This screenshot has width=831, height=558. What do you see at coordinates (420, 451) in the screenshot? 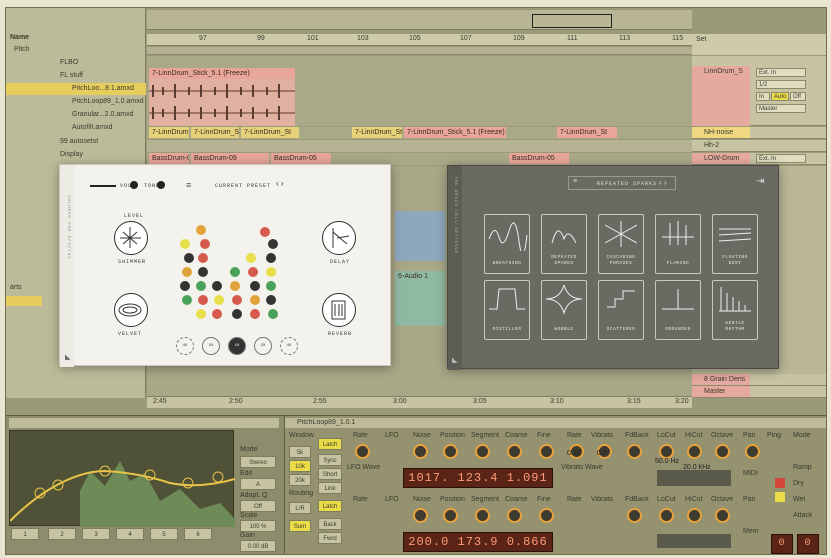
I see `noise-knob` at bounding box center [420, 451].